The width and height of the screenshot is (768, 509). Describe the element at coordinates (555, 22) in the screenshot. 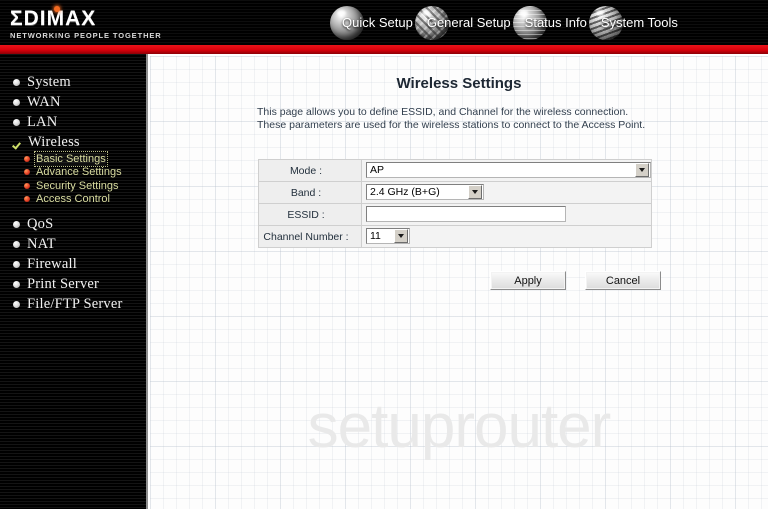

I see `nav-label-status-info: Status Info` at that location.